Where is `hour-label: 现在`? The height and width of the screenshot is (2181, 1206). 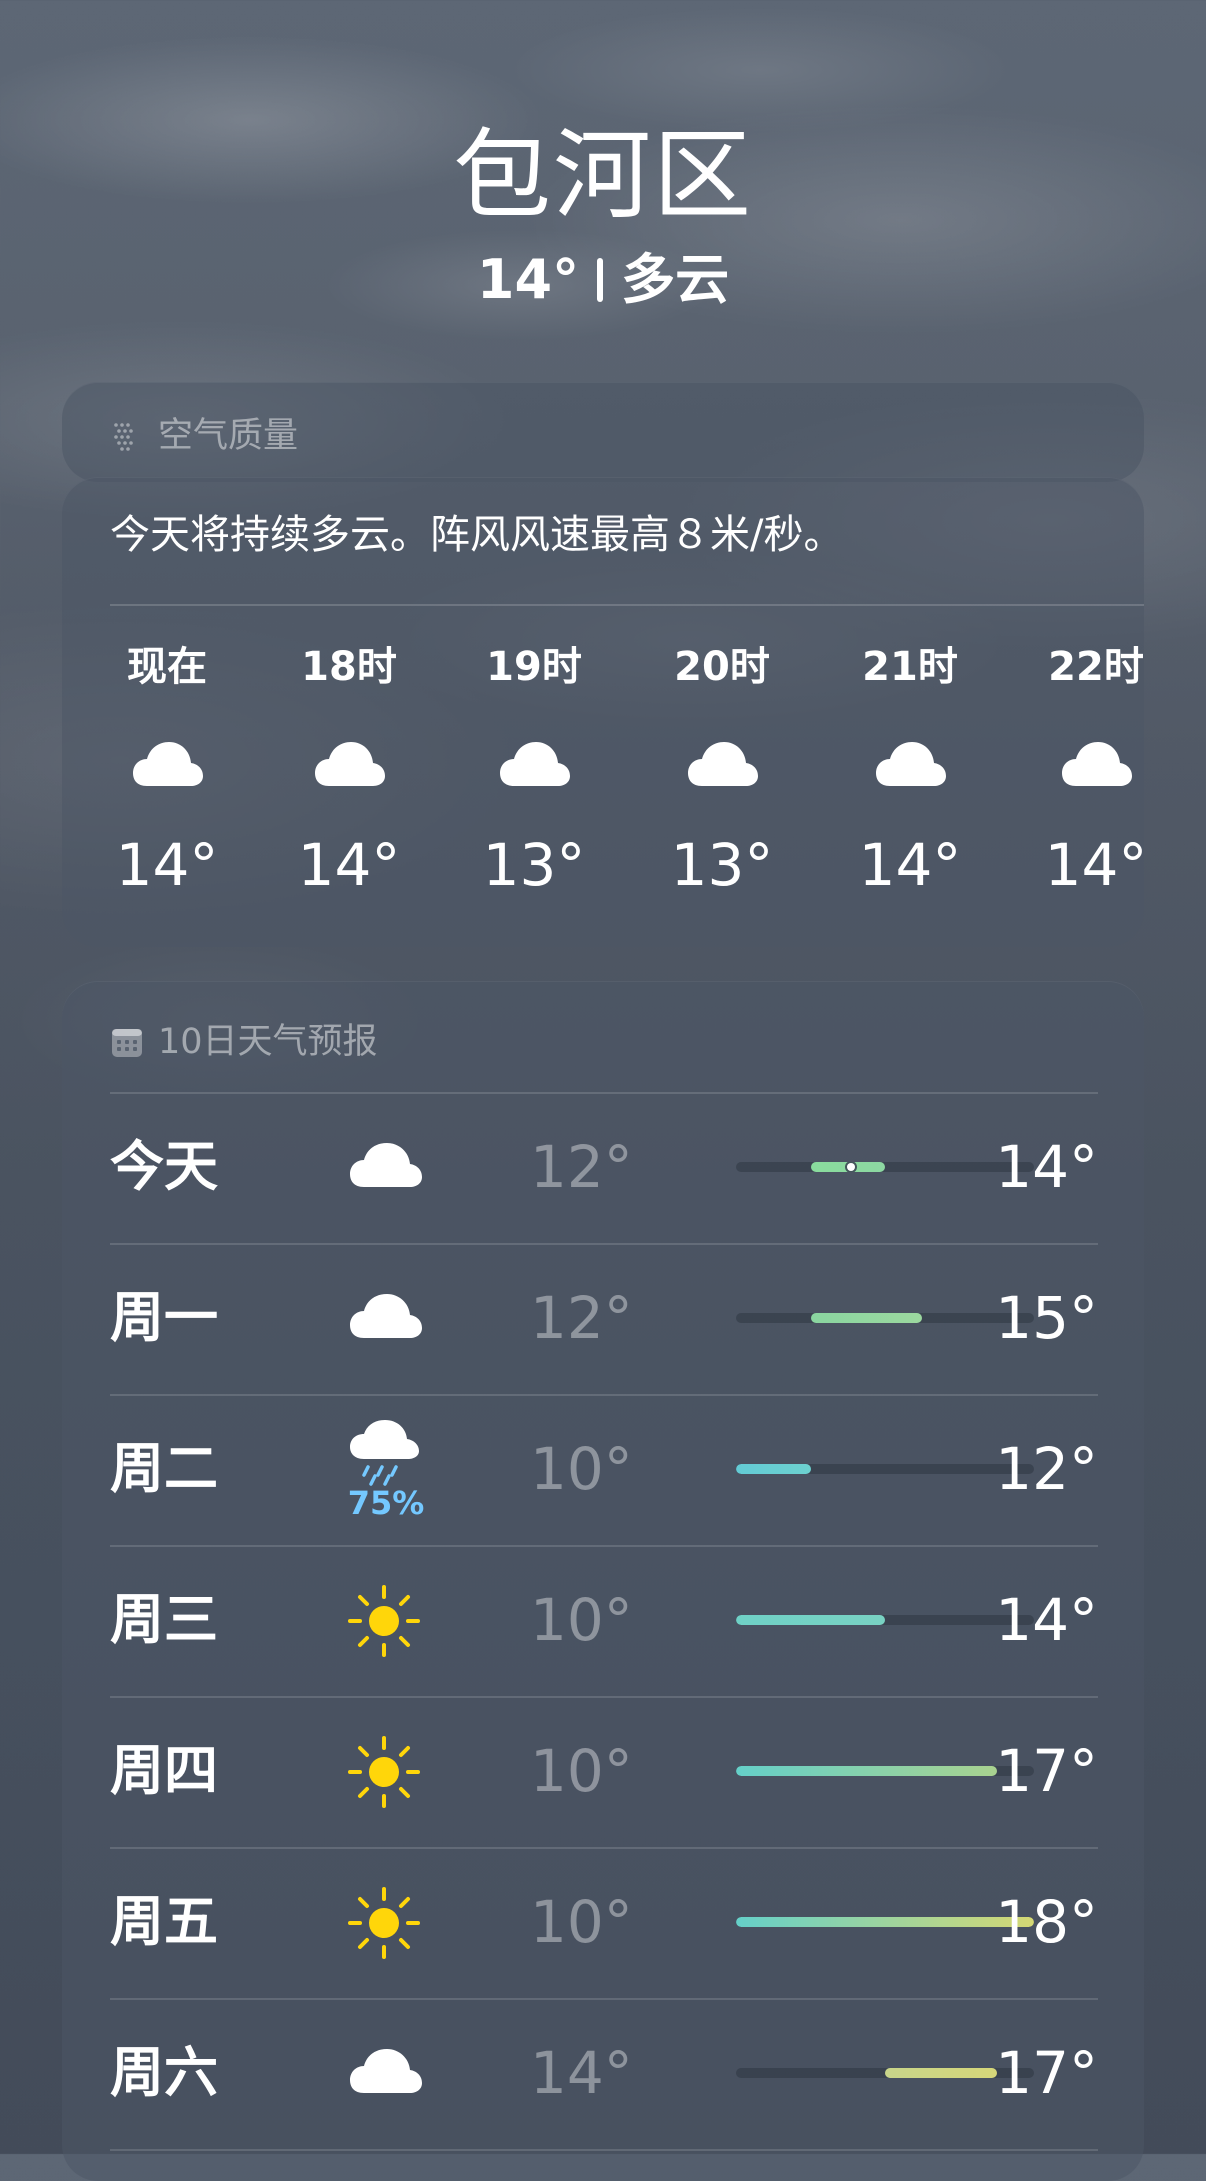 hour-label: 现在 is located at coordinates (167, 667).